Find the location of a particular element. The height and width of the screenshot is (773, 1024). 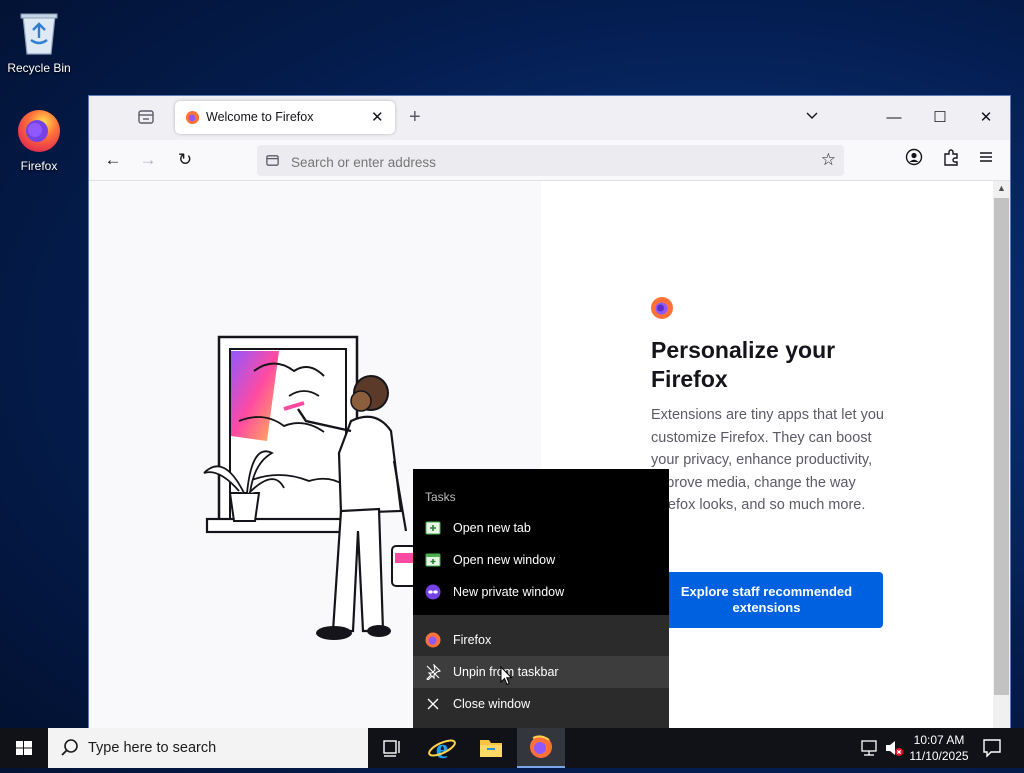

close-window-button: ✕ is located at coordinates (986, 118).